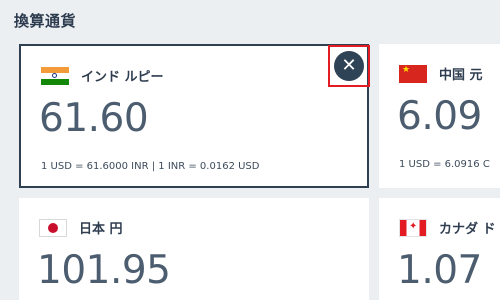 The height and width of the screenshot is (300, 500). Describe the element at coordinates (444, 164) in the screenshot. I see `conversion-text: 1 USD = 6.0916 C` at that location.